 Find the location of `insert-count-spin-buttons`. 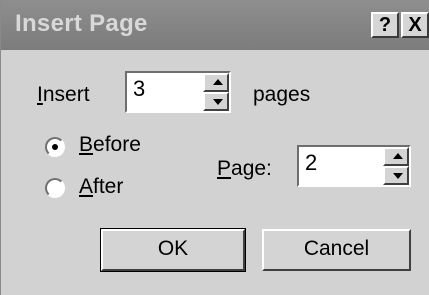

insert-count-spin-buttons is located at coordinates (216, 92).